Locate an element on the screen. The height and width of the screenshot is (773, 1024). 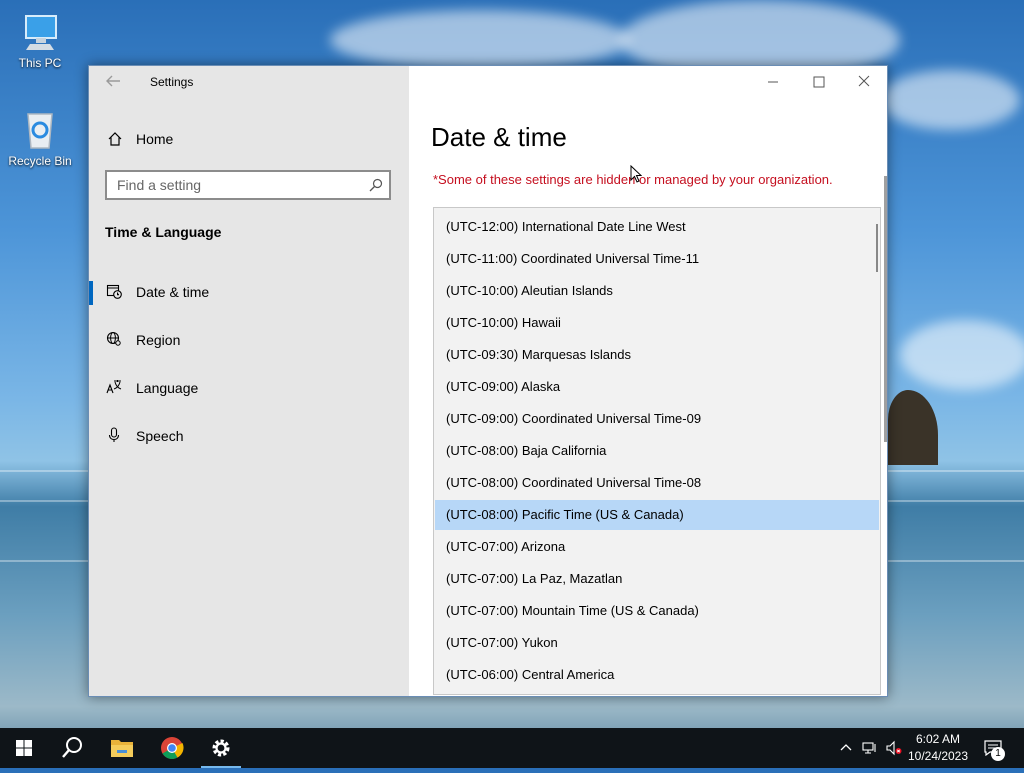
search-box is located at coordinates (248, 185).